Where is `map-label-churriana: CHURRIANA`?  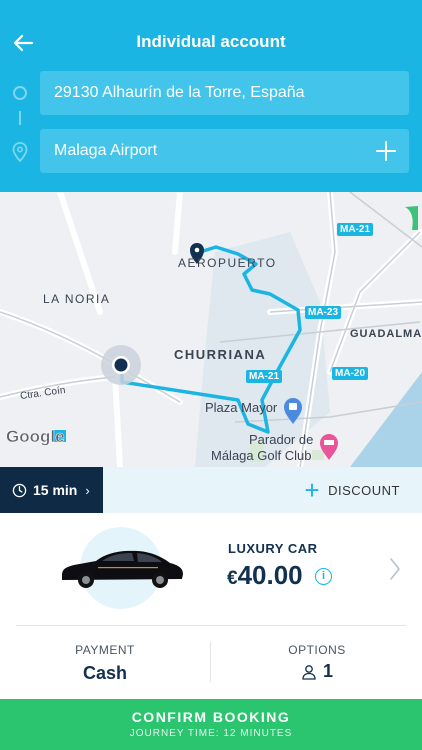 map-label-churriana: CHURRIANA is located at coordinates (220, 354).